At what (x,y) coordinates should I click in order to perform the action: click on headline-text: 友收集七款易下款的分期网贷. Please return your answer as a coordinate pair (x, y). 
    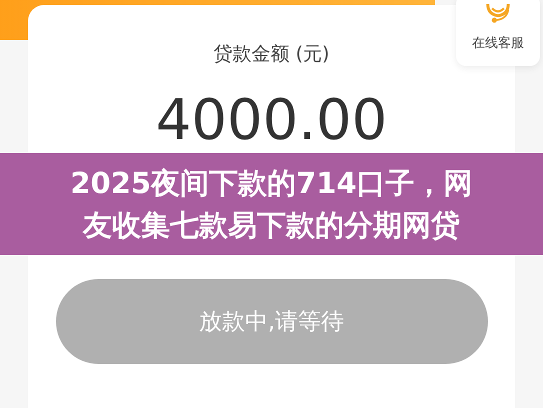
    Looking at the image, I should click on (271, 225).